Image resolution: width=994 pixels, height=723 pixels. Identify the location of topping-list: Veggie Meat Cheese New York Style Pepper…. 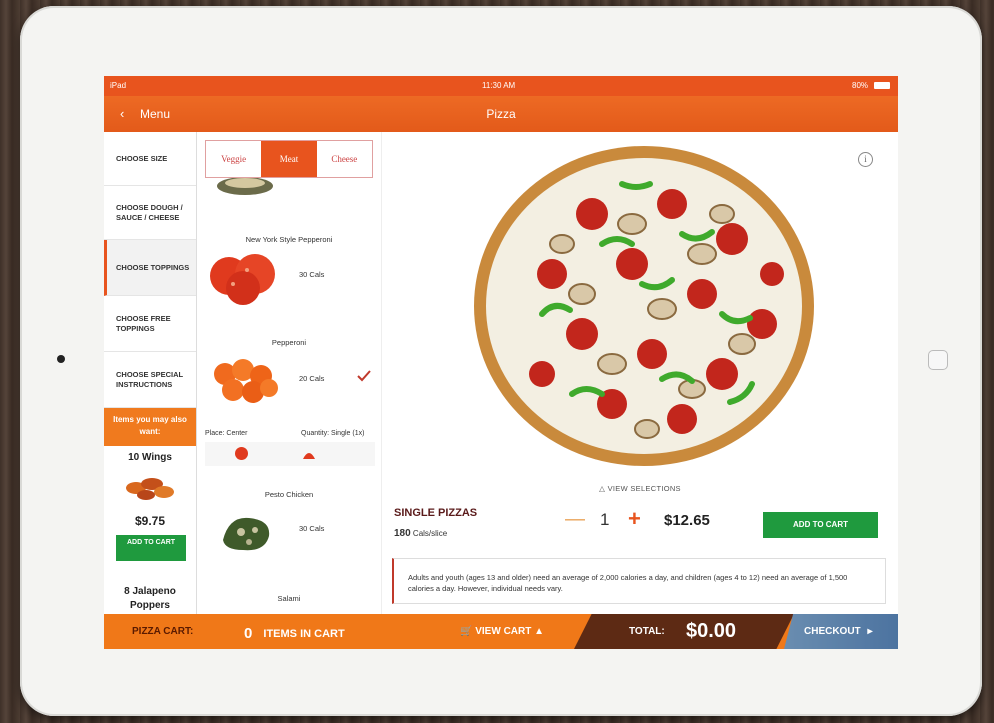
(289, 373).